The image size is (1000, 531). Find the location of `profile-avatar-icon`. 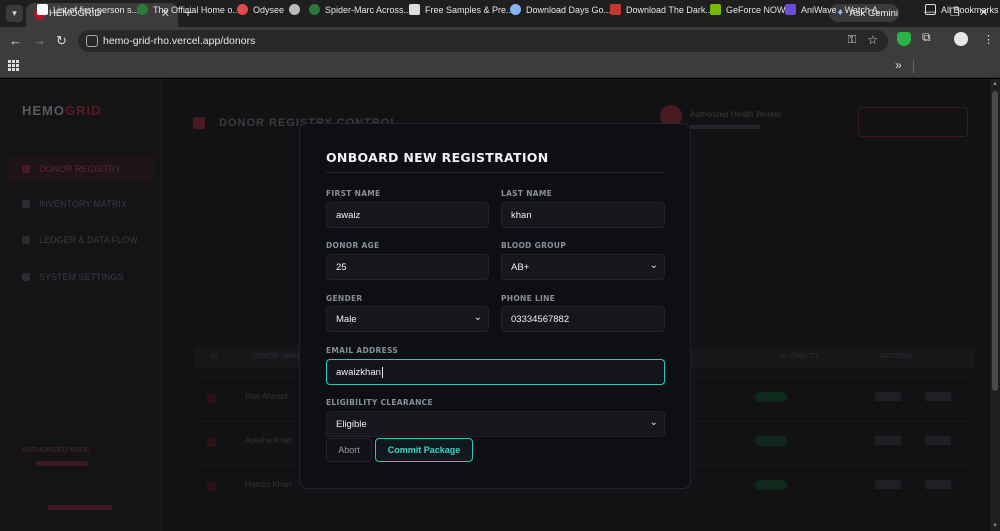

profile-avatar-icon is located at coordinates (961, 39).